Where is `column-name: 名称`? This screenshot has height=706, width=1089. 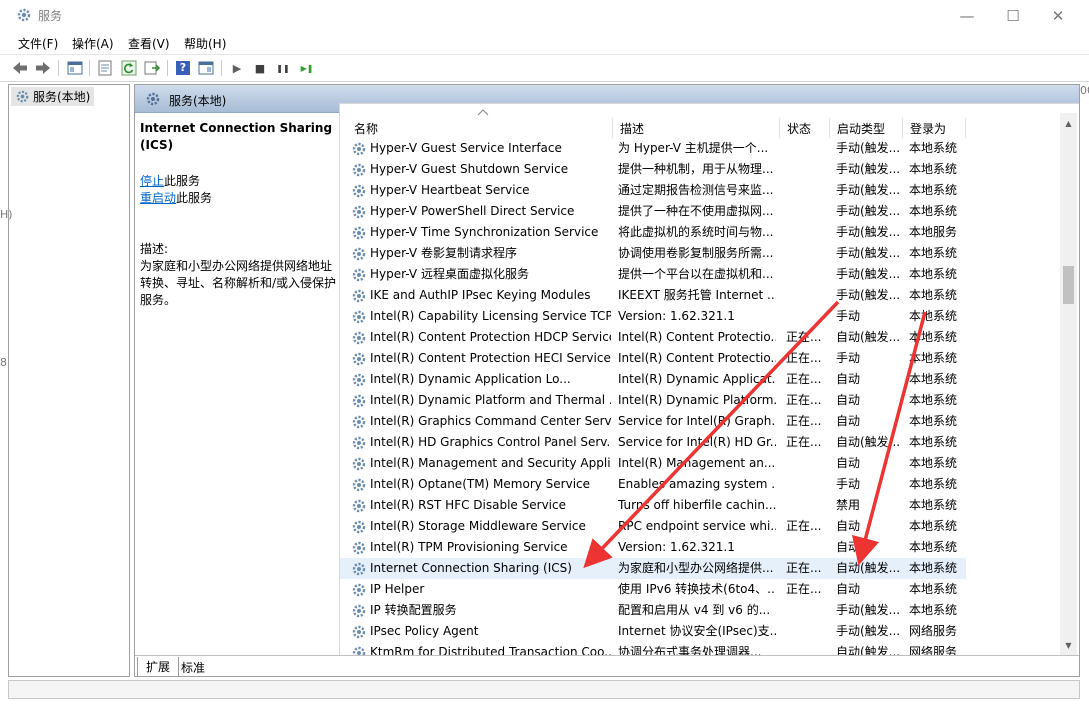 column-name: 名称 is located at coordinates (480, 128).